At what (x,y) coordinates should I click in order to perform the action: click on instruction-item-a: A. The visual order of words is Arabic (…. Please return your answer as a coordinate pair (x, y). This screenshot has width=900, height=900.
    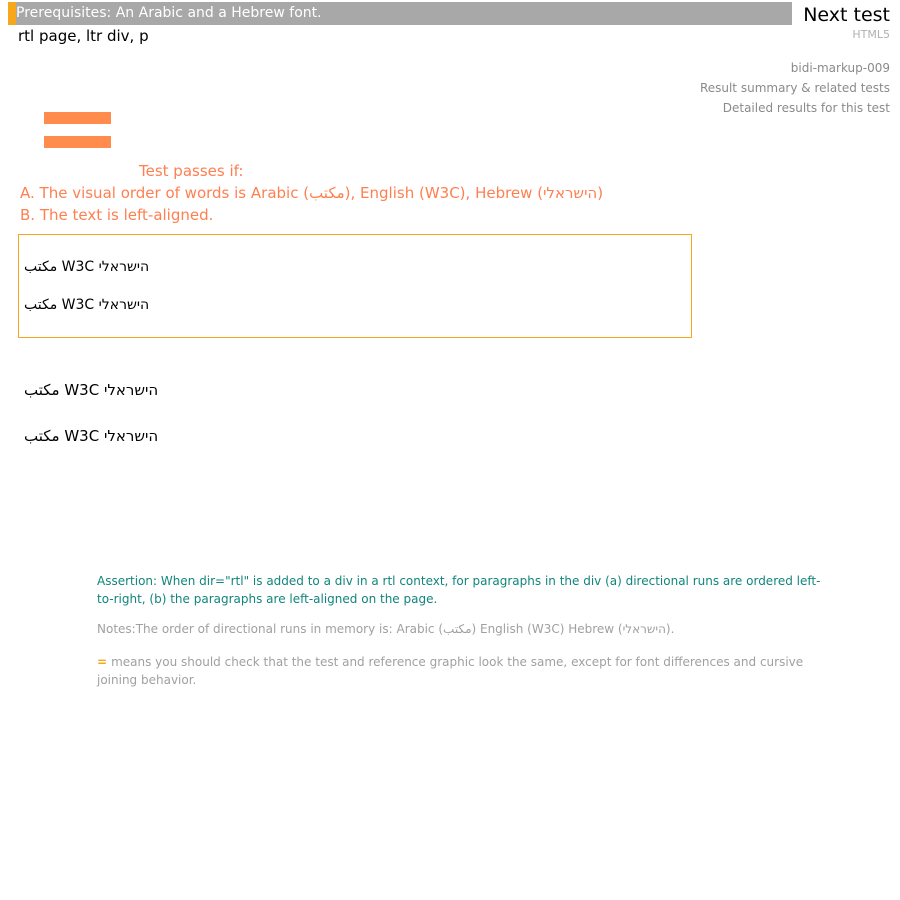
    Looking at the image, I should click on (312, 193).